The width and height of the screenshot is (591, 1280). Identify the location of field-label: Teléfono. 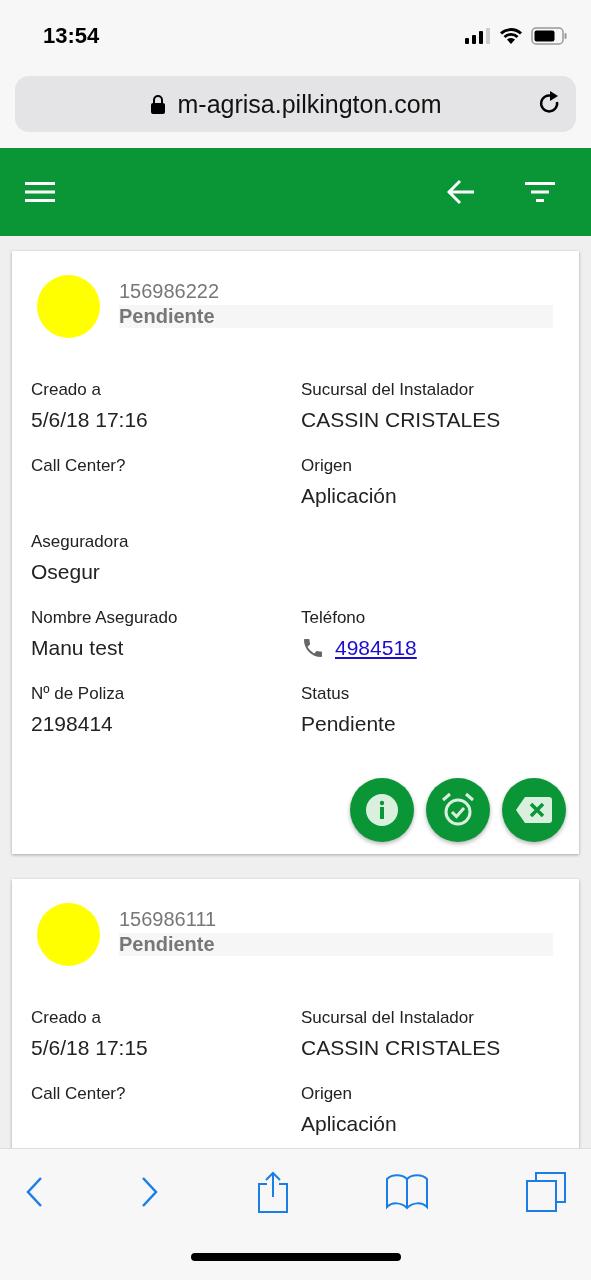
(334, 618).